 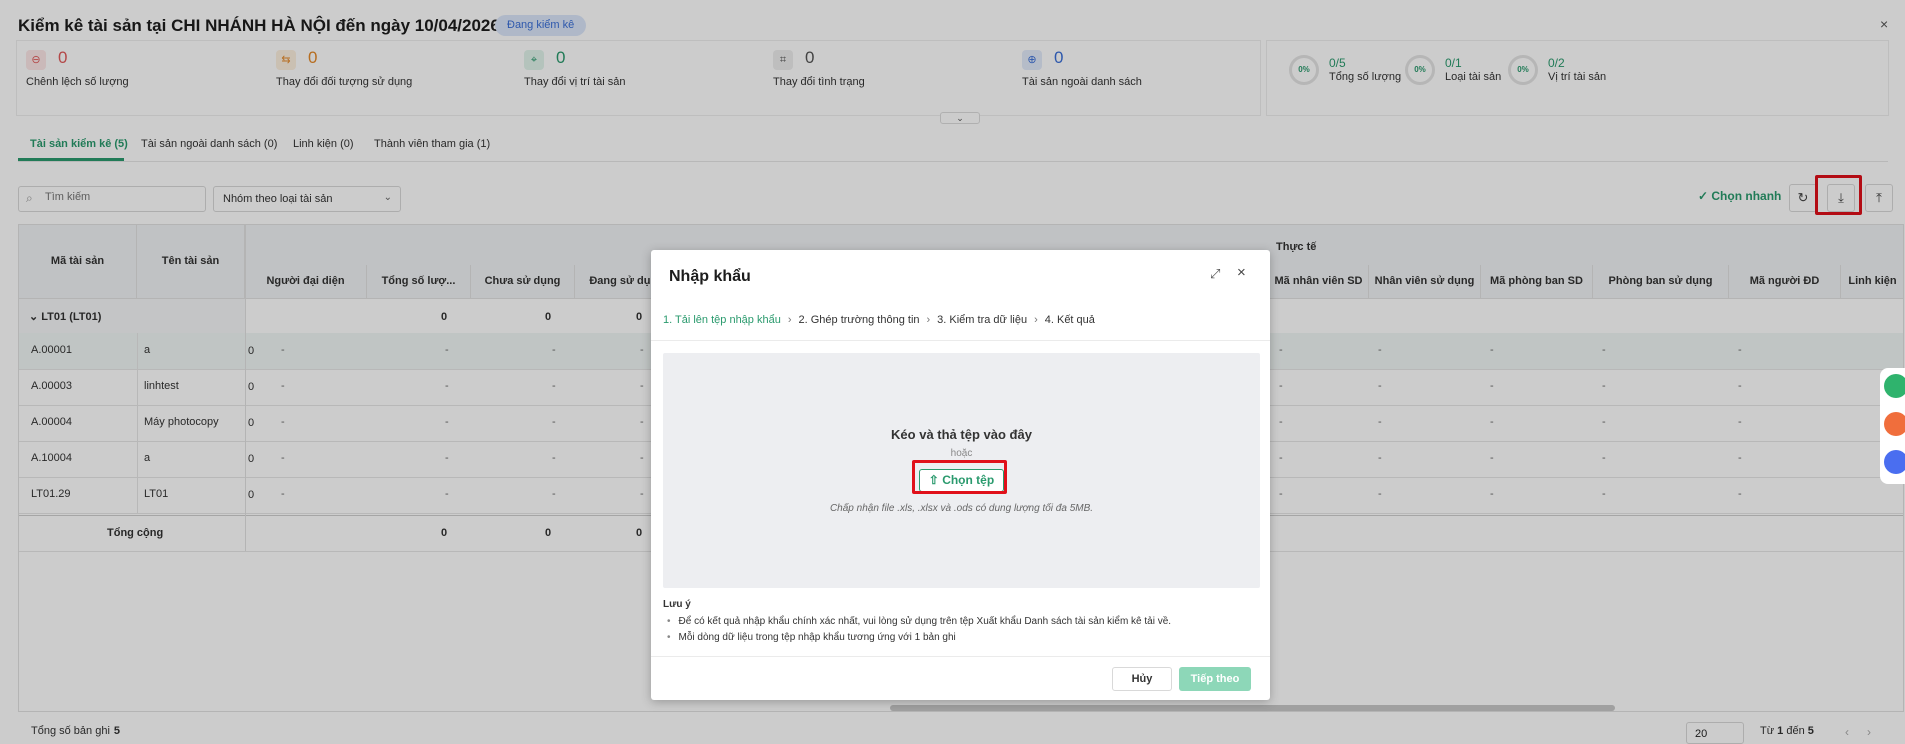 What do you see at coordinates (677, 604) in the screenshot?
I see `note-title: Lưu ý` at bounding box center [677, 604].